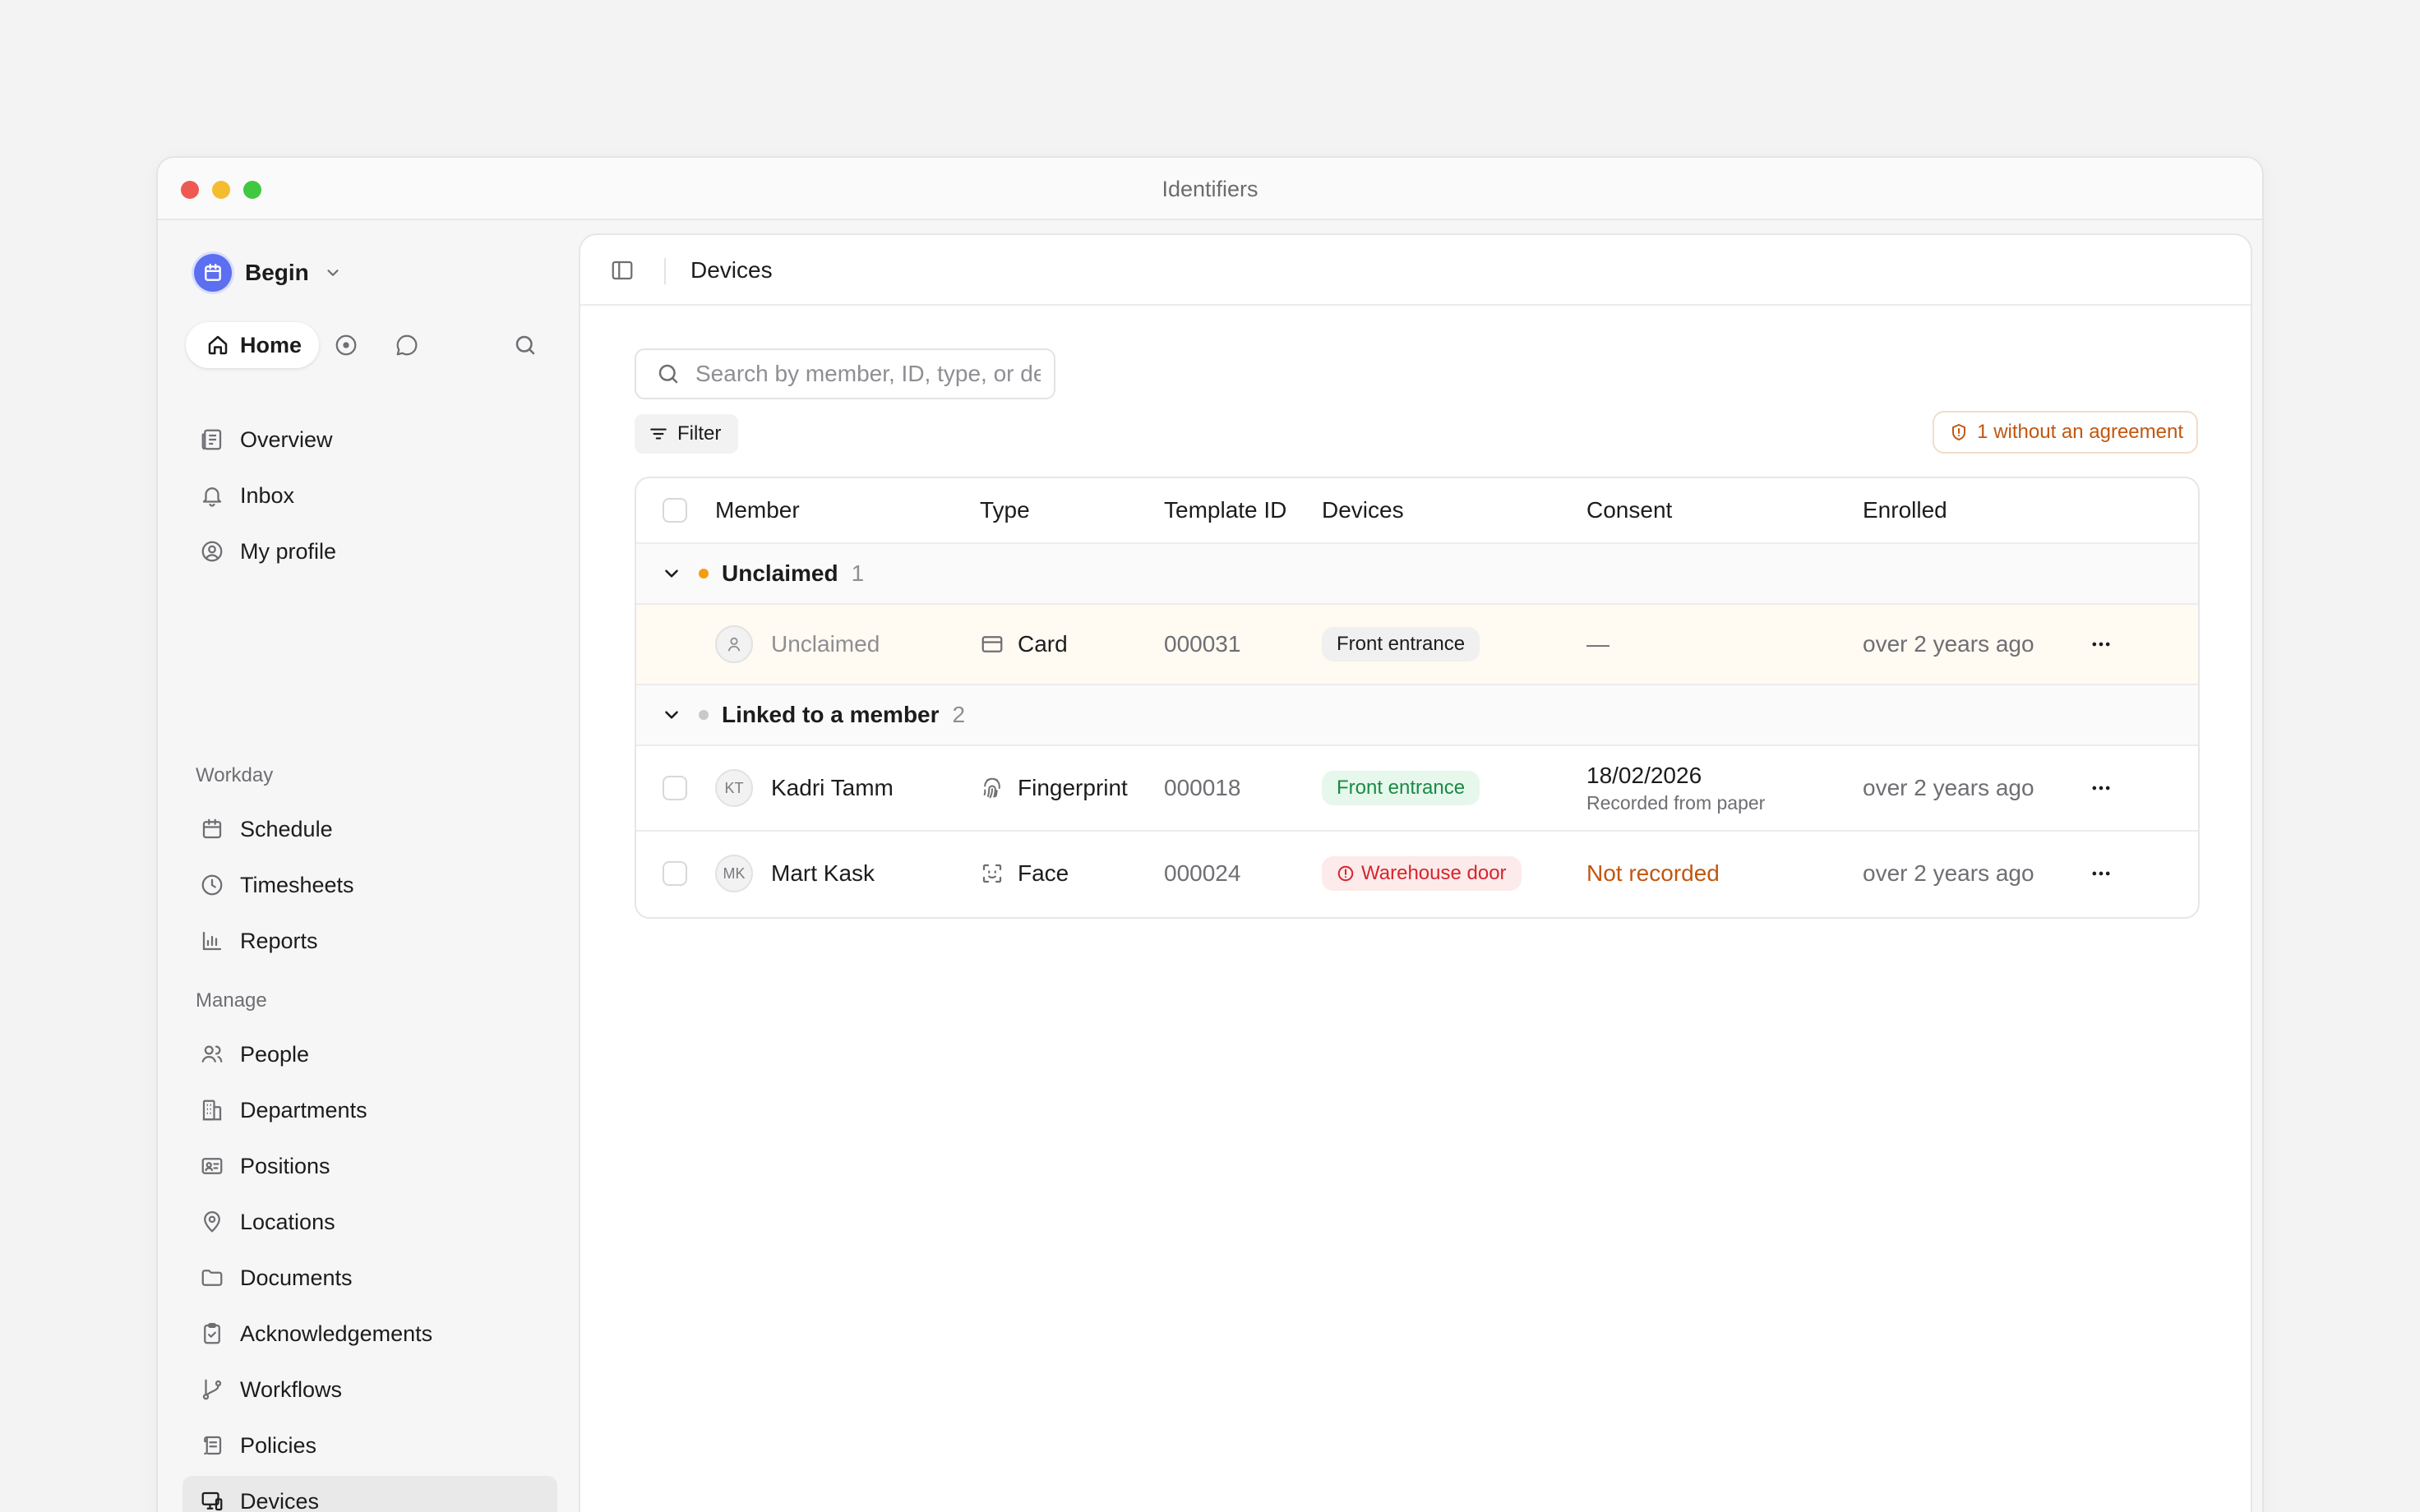  What do you see at coordinates (369, 1054) in the screenshot?
I see `sidebar-item-people: People` at bounding box center [369, 1054].